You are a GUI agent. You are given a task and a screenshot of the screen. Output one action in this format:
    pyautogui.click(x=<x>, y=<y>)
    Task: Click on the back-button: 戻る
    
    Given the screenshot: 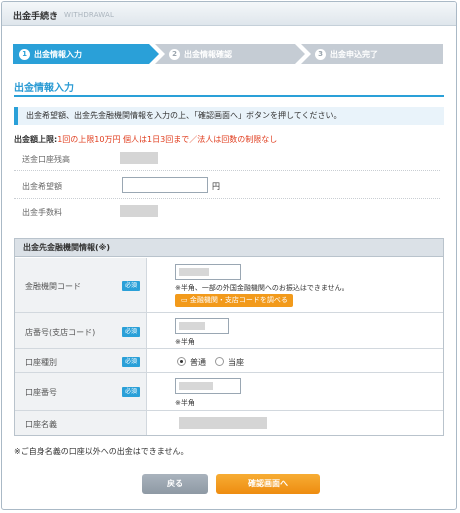 What is the action you would take?
    pyautogui.click(x=175, y=484)
    